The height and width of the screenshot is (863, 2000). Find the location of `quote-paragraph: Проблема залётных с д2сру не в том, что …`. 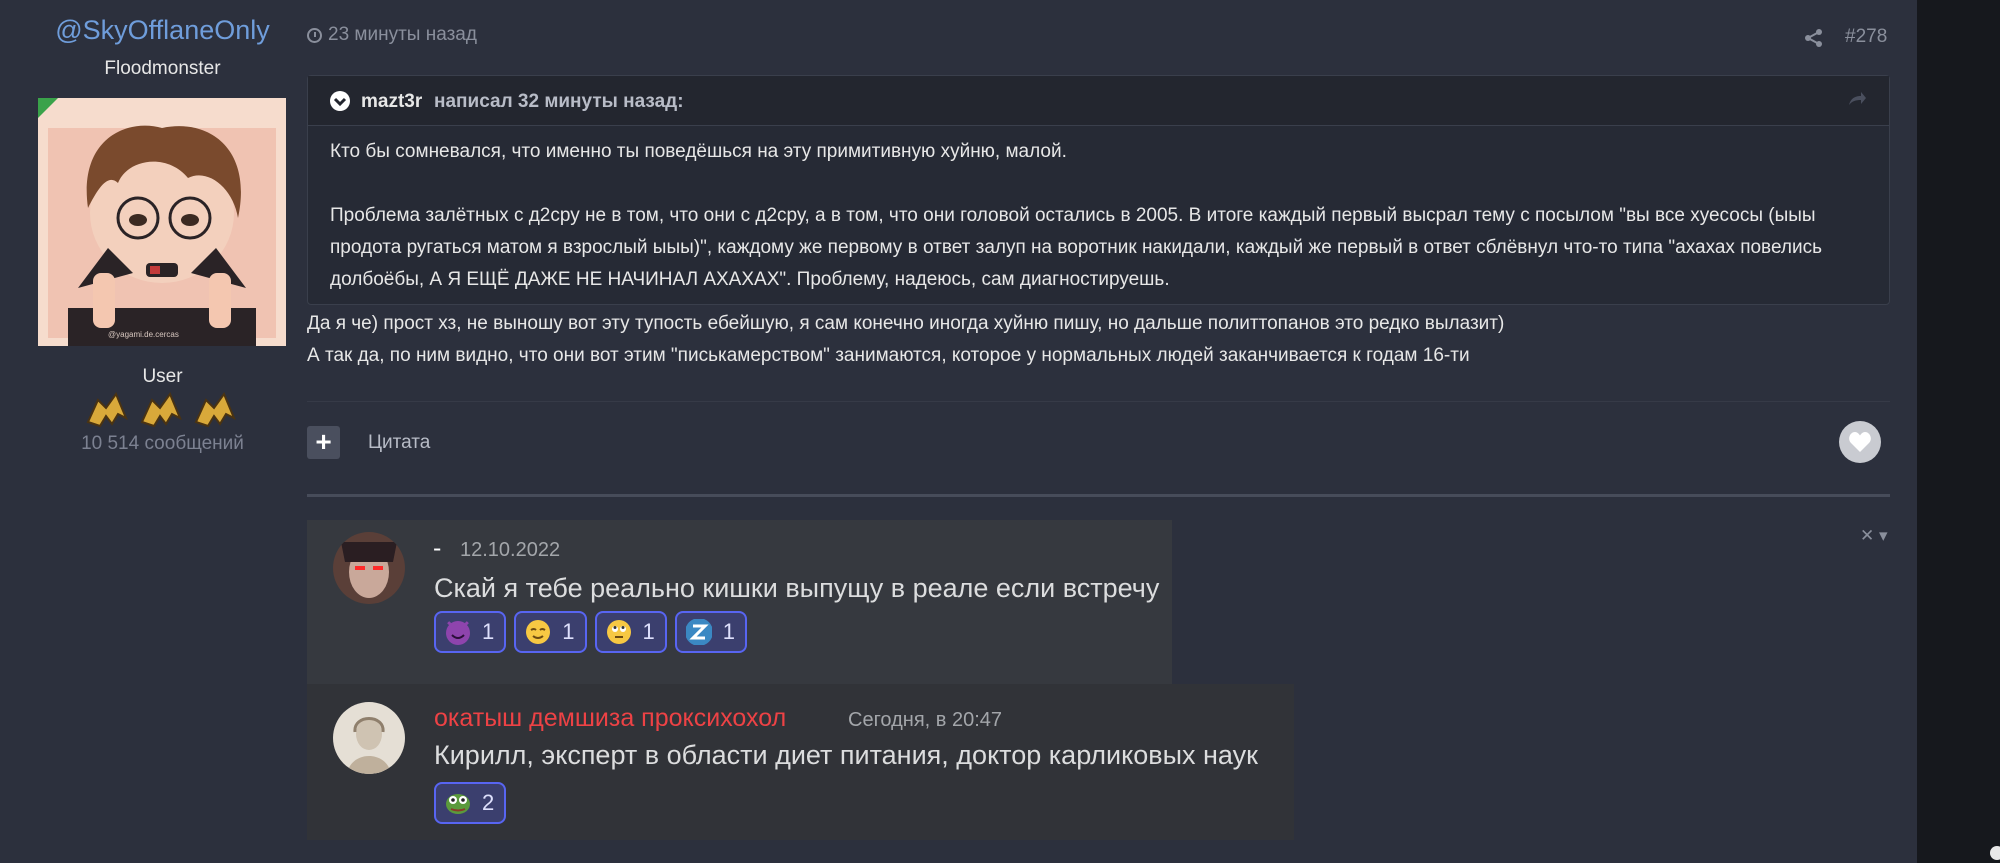

quote-paragraph: Проблема залётных с д2сру не в том, что … is located at coordinates (1076, 247).